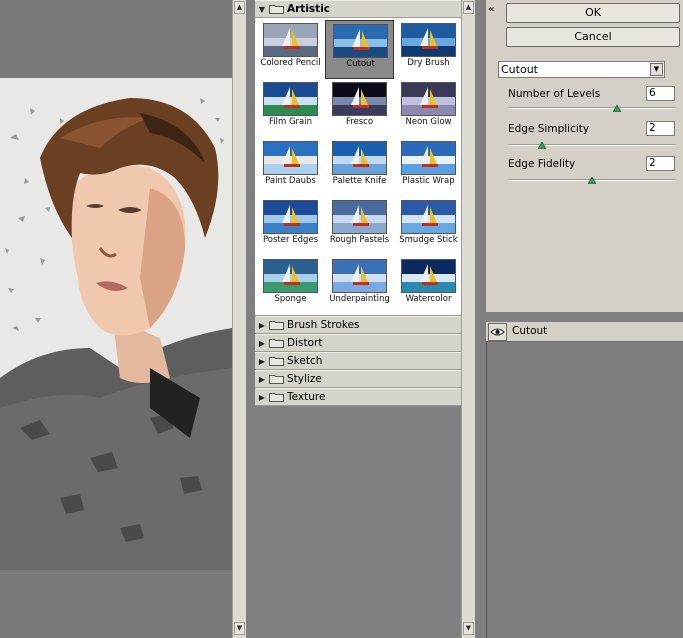  Describe the element at coordinates (290, 181) in the screenshot. I see `filter-thumb-label: Paint Daubs` at that location.